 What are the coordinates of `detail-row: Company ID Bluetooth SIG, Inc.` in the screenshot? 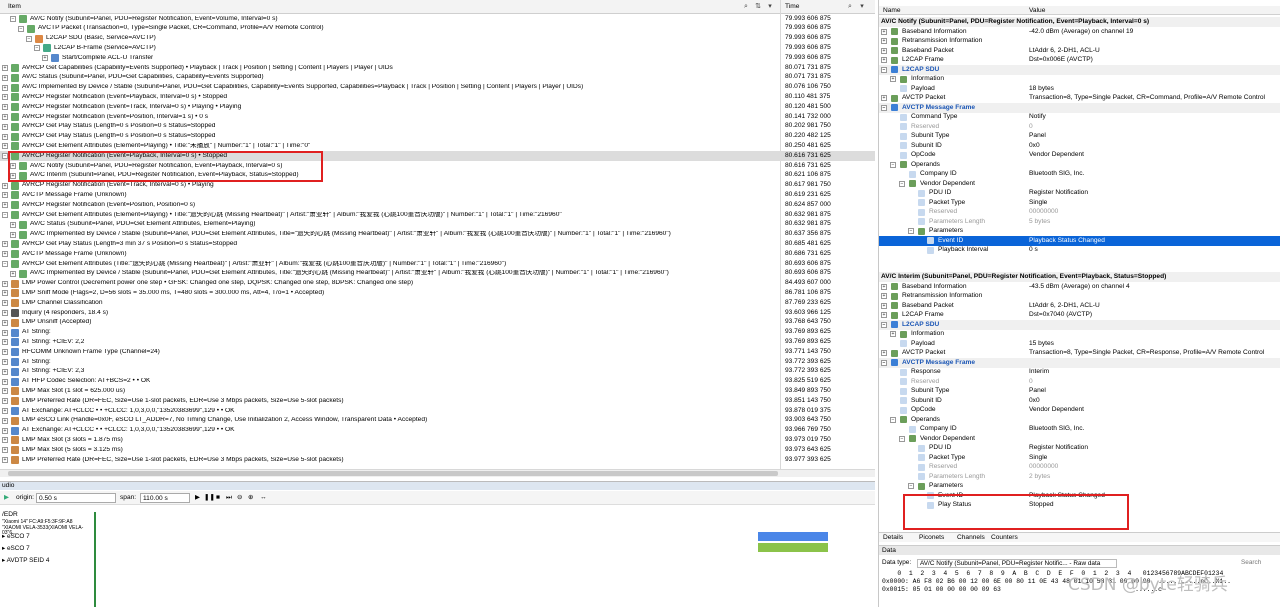 It's located at (1079, 175).